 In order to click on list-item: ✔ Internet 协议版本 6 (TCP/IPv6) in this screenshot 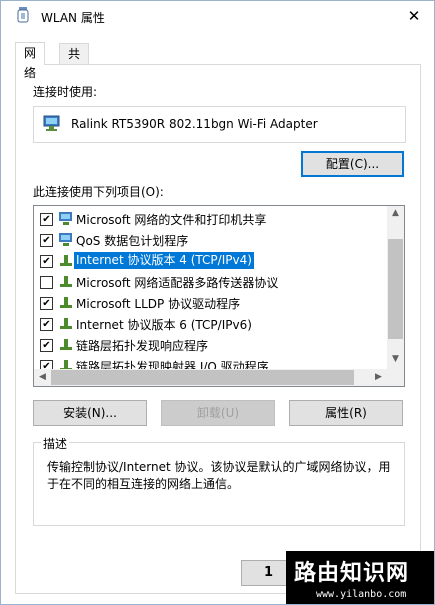, I will do `click(210, 323)`.